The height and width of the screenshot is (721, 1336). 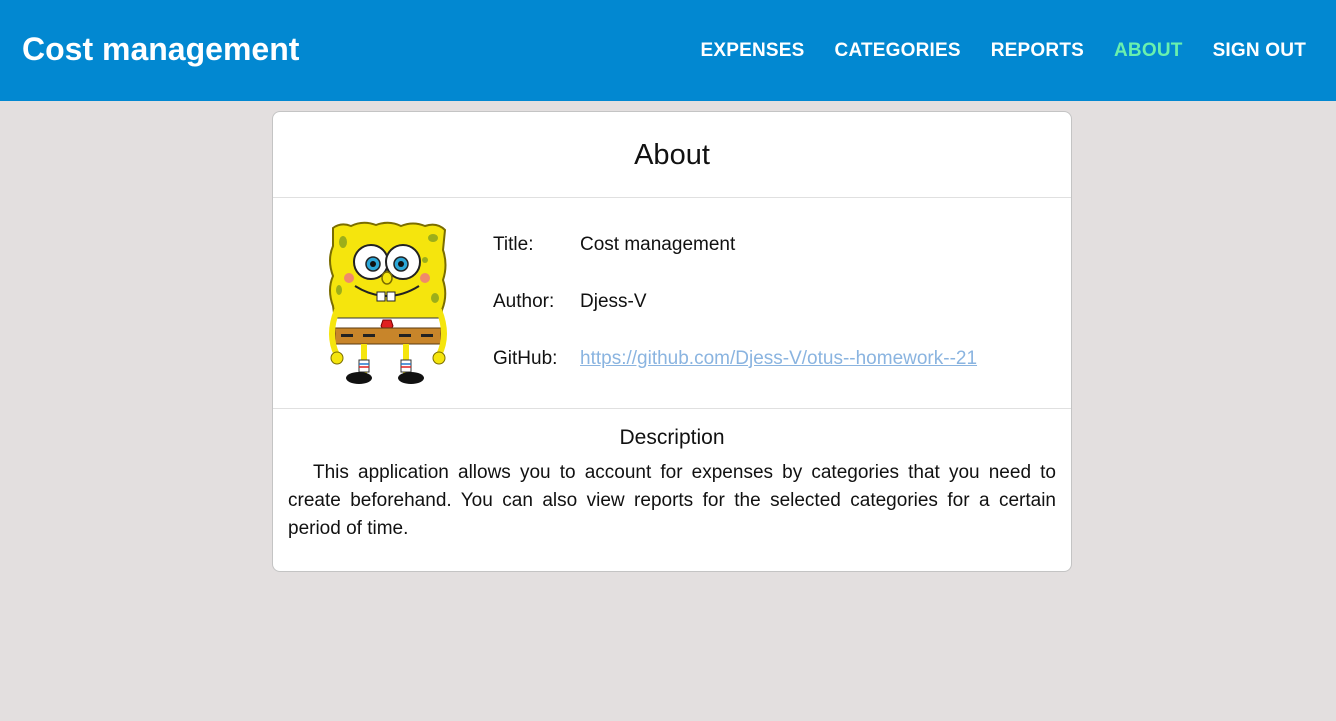 I want to click on detail-row-author: Author: Djess-V, so click(x=735, y=319).